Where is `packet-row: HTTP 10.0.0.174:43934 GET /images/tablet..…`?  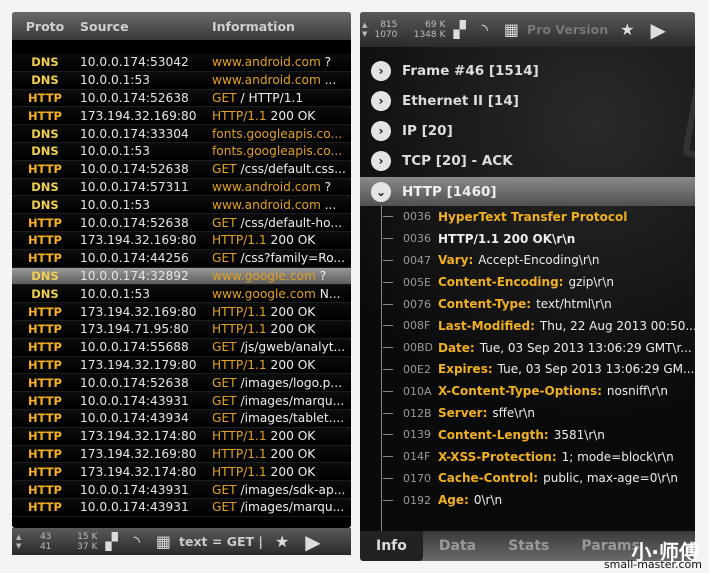
packet-row: HTTP 10.0.0.174:43934 GET /images/tablet..… is located at coordinates (181, 418).